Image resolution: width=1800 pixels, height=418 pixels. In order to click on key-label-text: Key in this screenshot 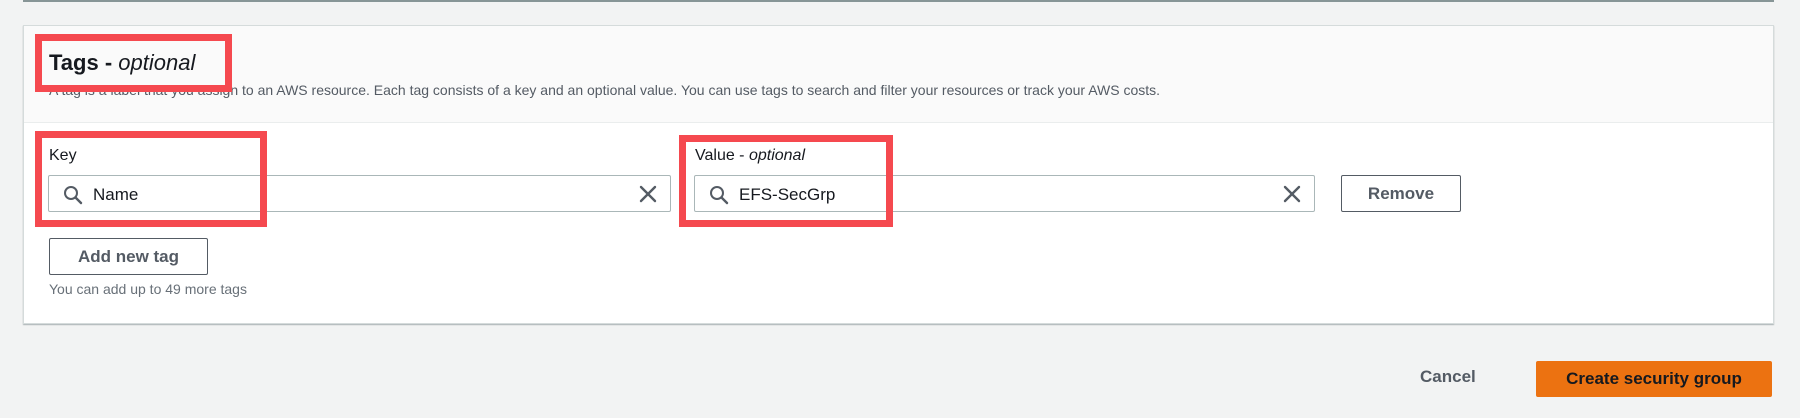, I will do `click(63, 155)`.